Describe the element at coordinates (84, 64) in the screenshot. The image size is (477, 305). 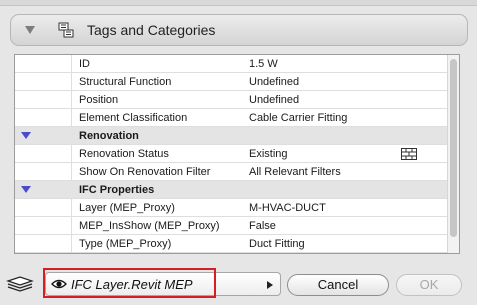
I see `property-name: ID` at that location.